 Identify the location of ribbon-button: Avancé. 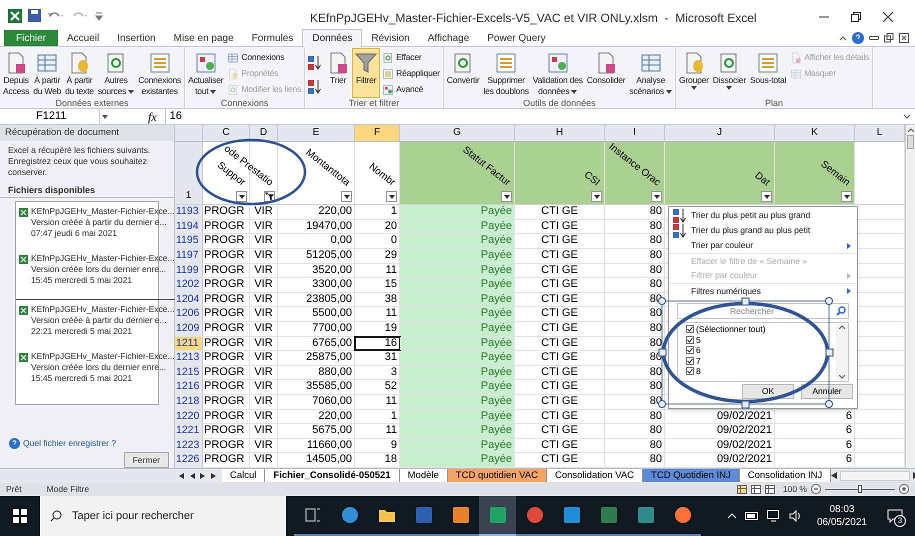
(411, 90).